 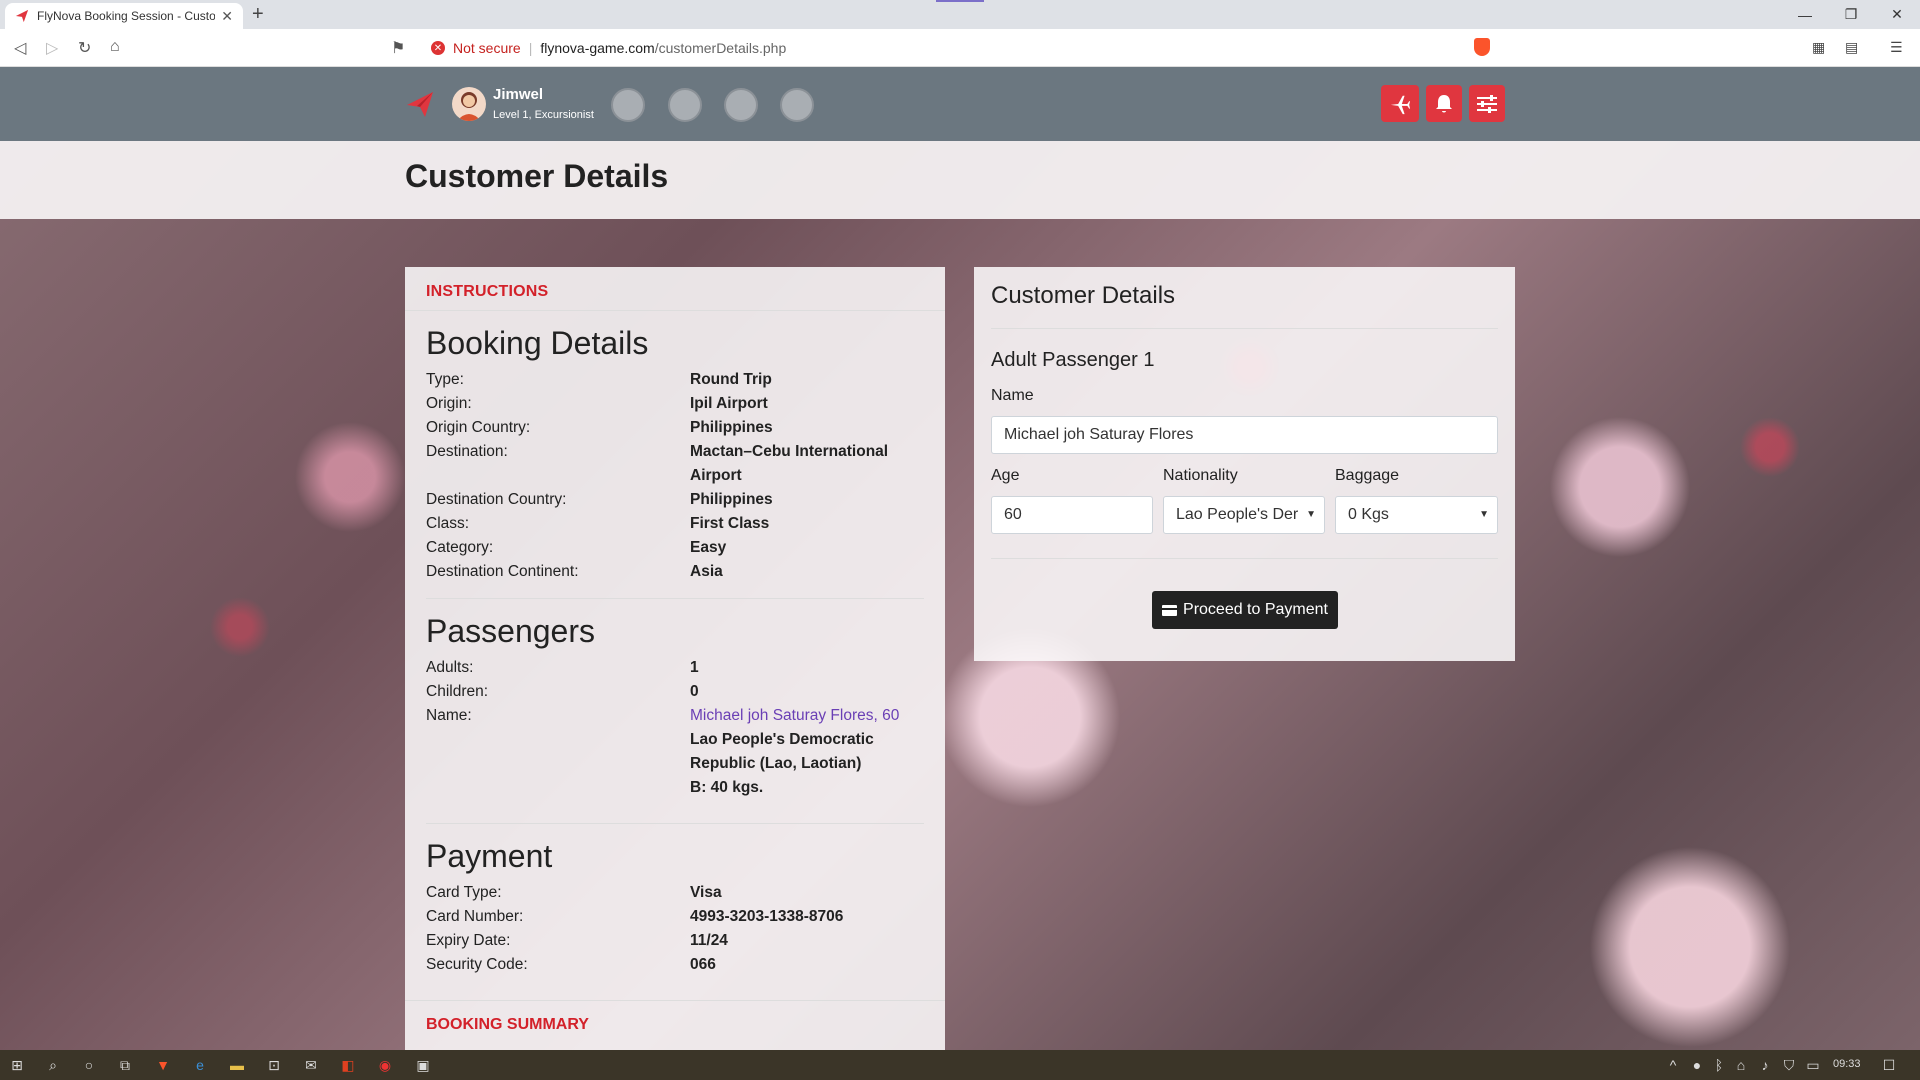 I want to click on age-field: 60, so click(x=1072, y=515).